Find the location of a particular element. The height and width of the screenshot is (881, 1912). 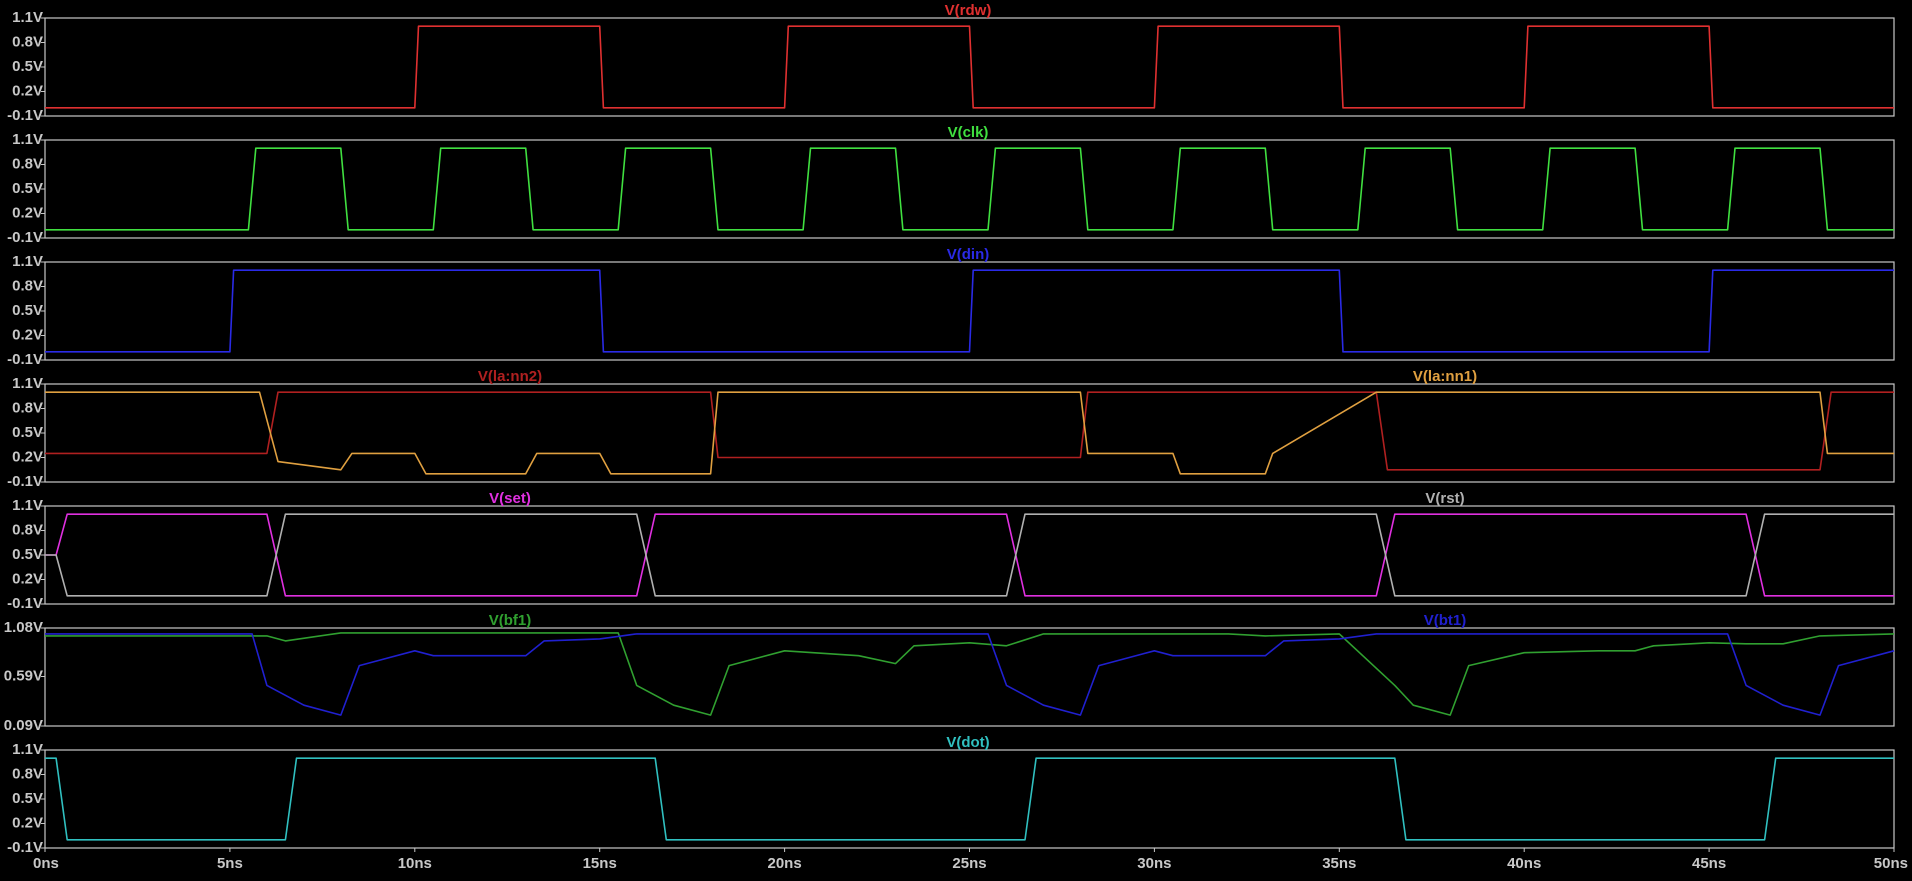

panel-1: 1.1V 0.8V 0.5V 0.2V -0.1V V(rdw) is located at coordinates (951, 63).